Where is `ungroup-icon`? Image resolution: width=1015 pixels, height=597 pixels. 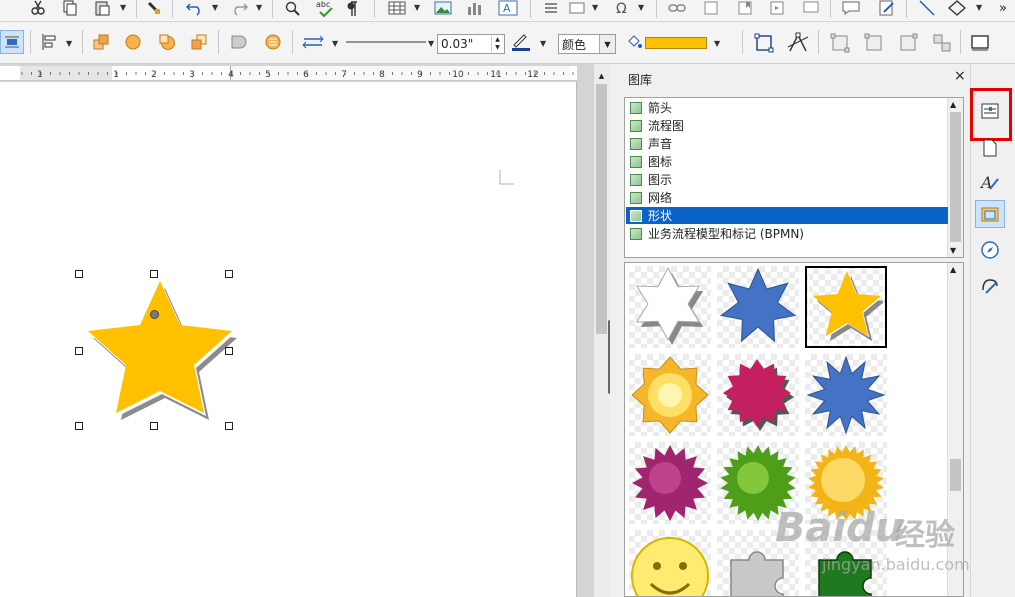 ungroup-icon is located at coordinates (942, 43).